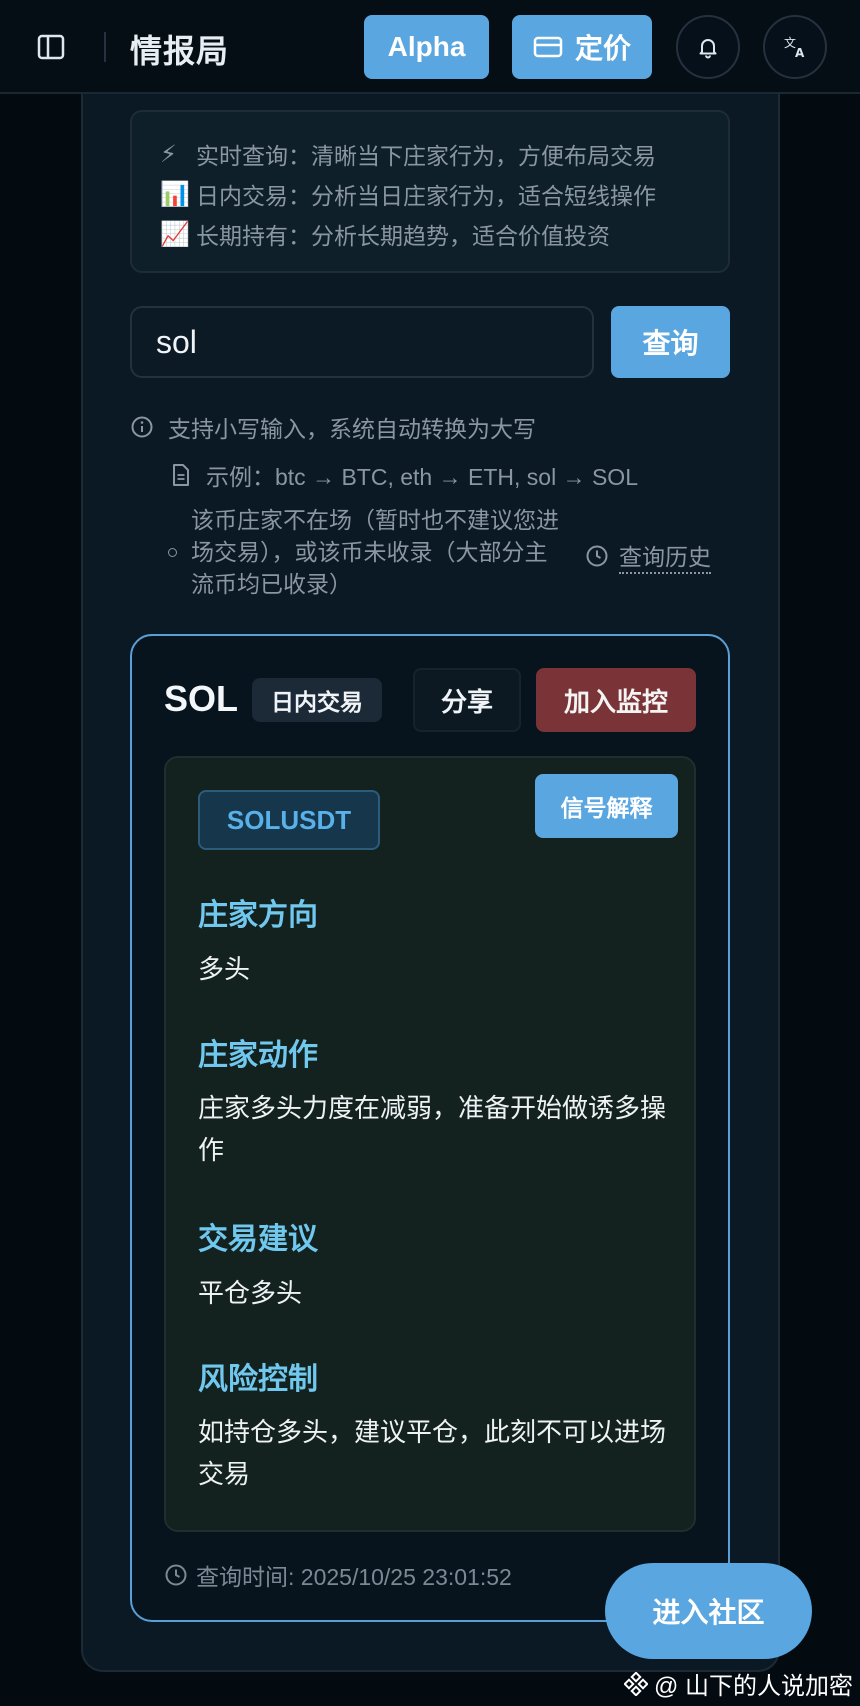 This screenshot has width=860, height=1706. I want to click on share-button: 分享, so click(467, 700).